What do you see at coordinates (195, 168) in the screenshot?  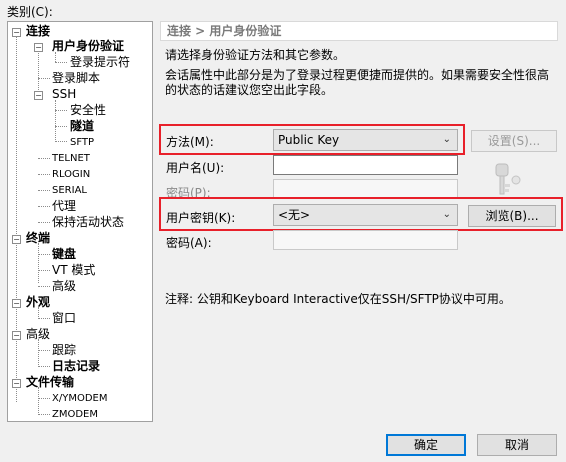 I see `username-label: 用户名(U):` at bounding box center [195, 168].